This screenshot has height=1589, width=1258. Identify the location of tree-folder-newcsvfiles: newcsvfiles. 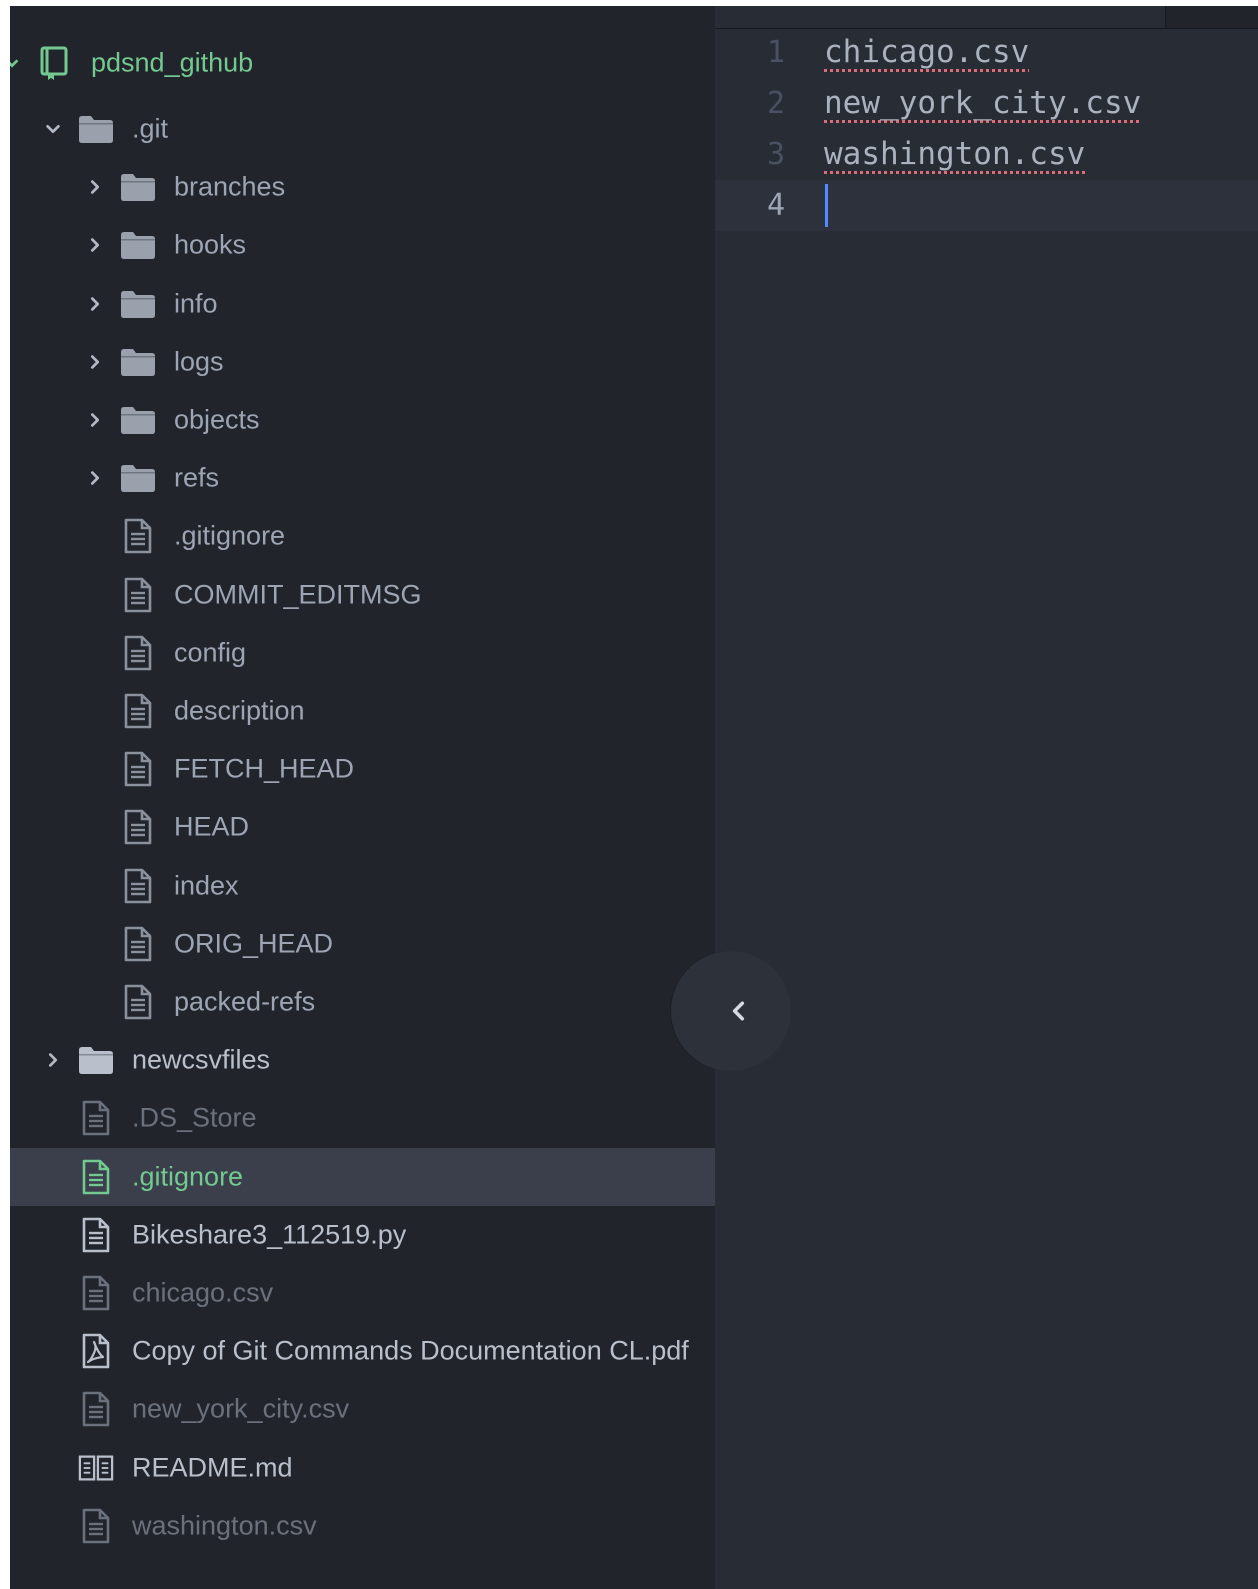
(362, 1060).